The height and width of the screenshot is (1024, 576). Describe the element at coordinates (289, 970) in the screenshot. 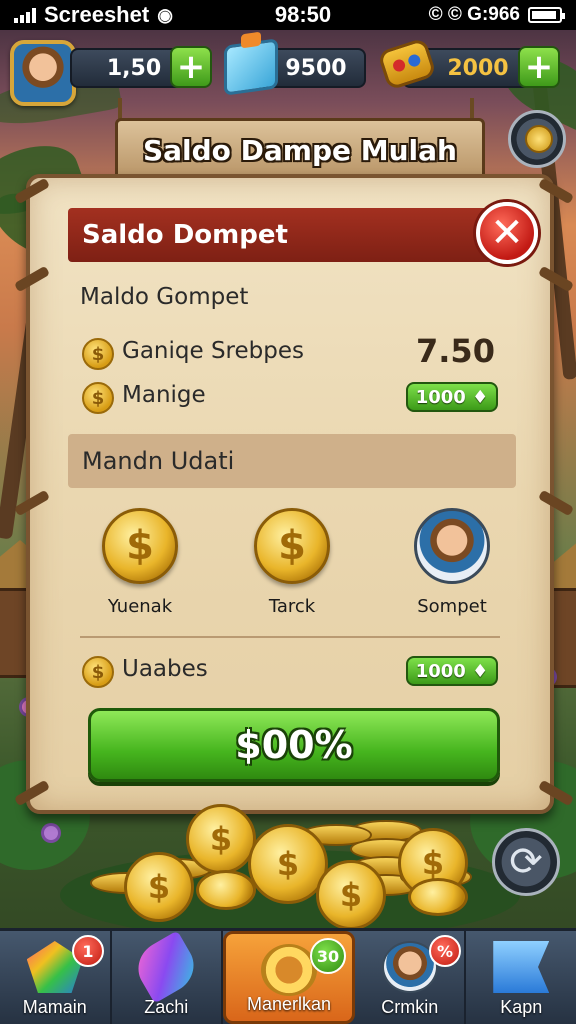

I see `ring-icon` at that location.